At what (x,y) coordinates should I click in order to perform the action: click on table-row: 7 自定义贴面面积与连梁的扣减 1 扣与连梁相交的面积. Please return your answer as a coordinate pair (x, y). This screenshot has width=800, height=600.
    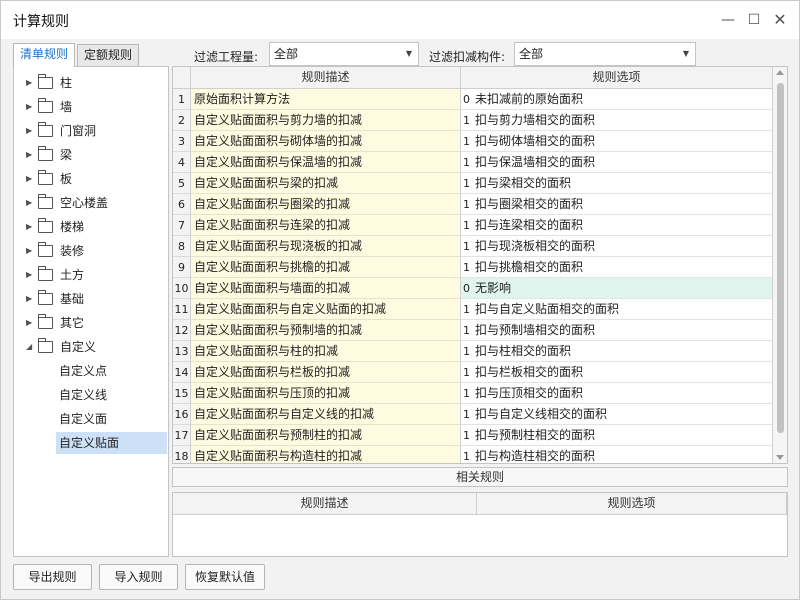
    Looking at the image, I should click on (473, 225).